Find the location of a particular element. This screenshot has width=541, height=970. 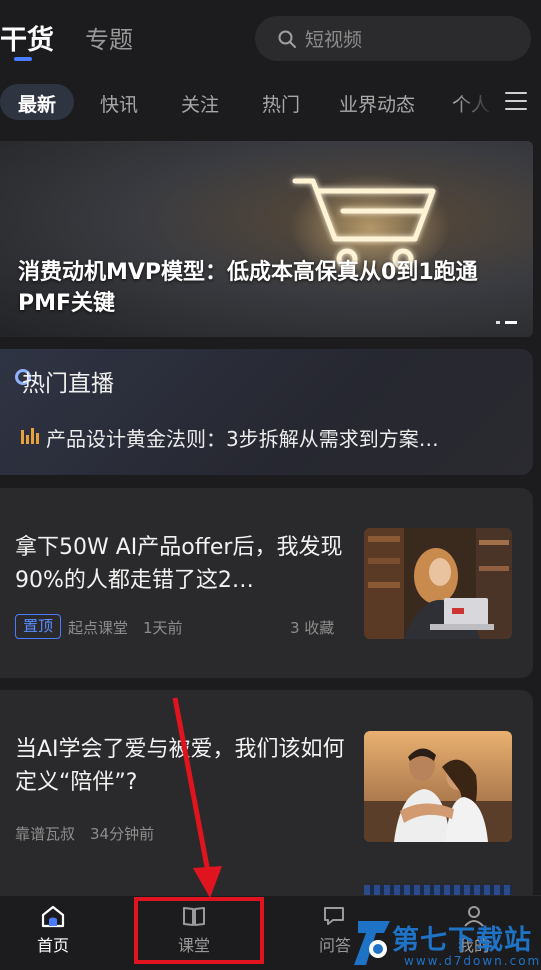

annotation-highlight-box is located at coordinates (199, 930).